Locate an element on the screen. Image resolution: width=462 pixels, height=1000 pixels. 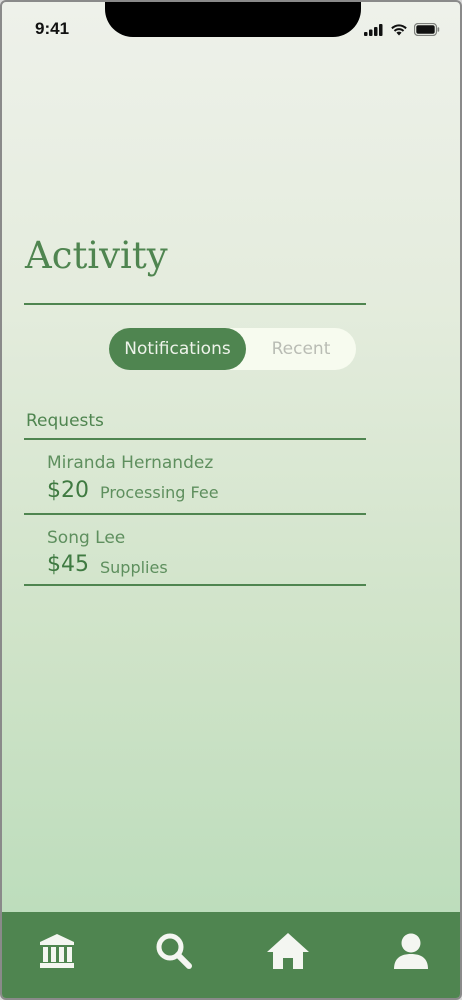
request-description: Supplies is located at coordinates (134, 567).